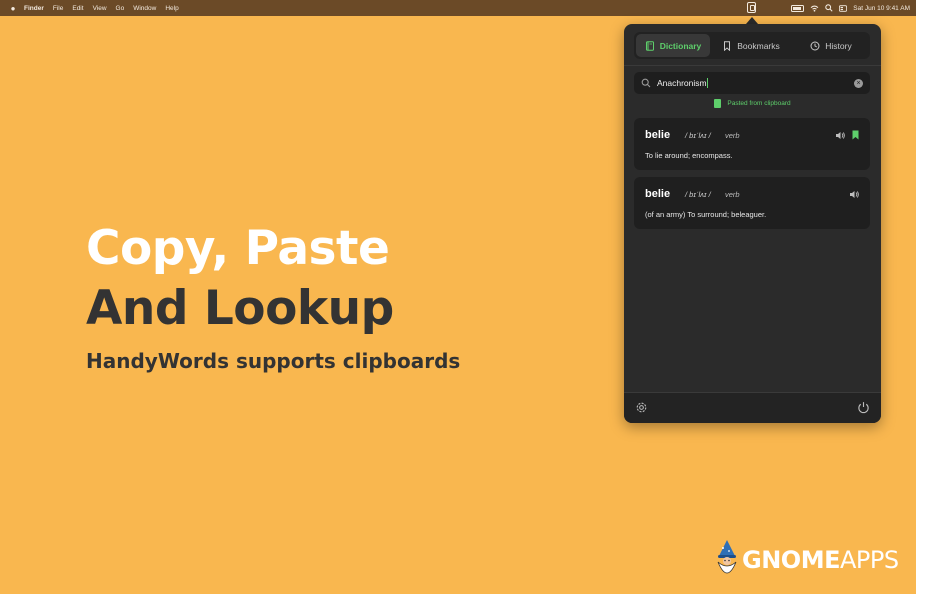 The height and width of the screenshot is (594, 950). I want to click on tab-bookmarks: Bookmarks, so click(751, 45).